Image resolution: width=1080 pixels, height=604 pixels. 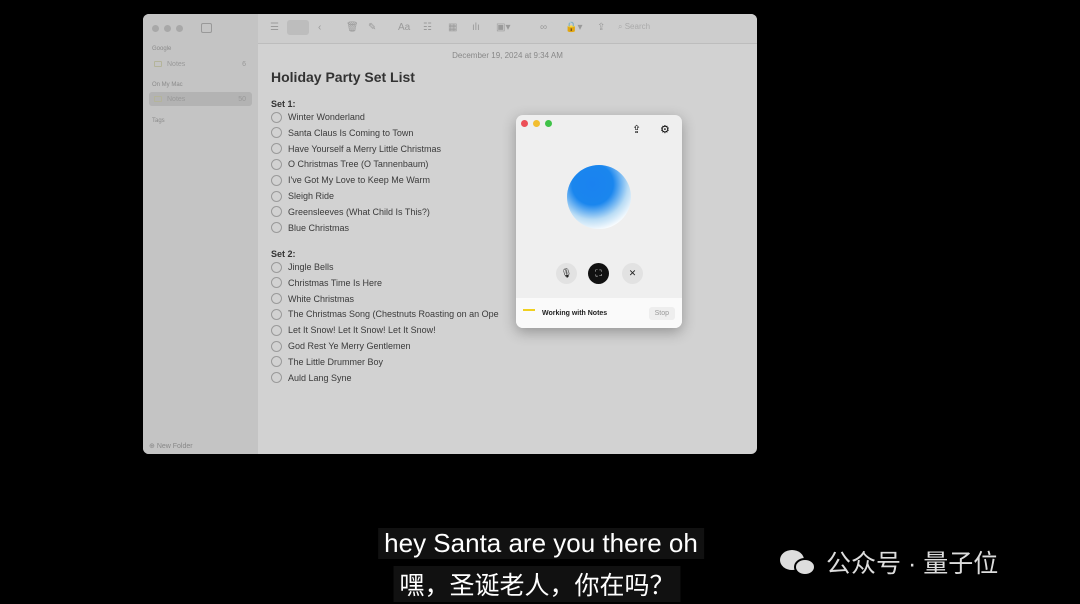 I want to click on gallery-view-icon, so click(x=298, y=27).